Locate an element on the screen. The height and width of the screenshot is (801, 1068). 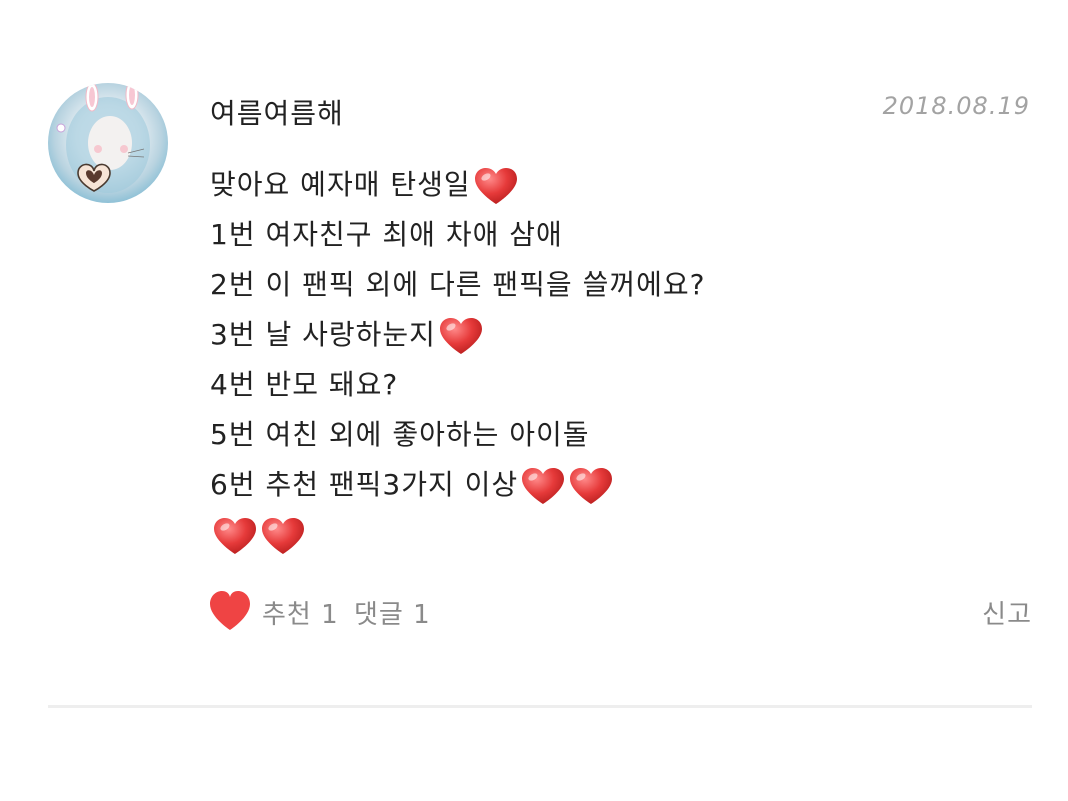
avatar is located at coordinates (108, 143).